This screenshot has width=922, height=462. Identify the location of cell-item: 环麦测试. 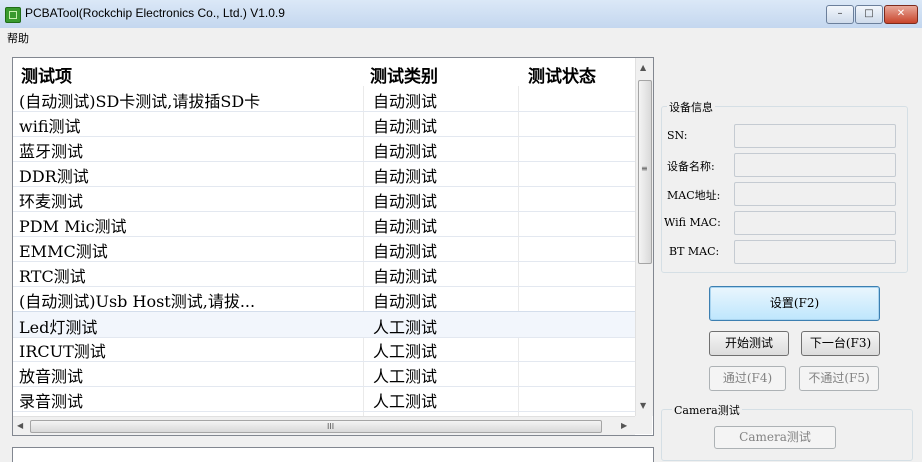
(51, 201).